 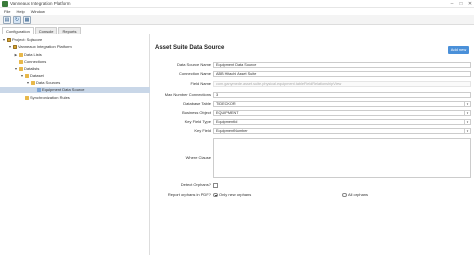 I want to click on close-button: ✕, so click(x=470, y=4).